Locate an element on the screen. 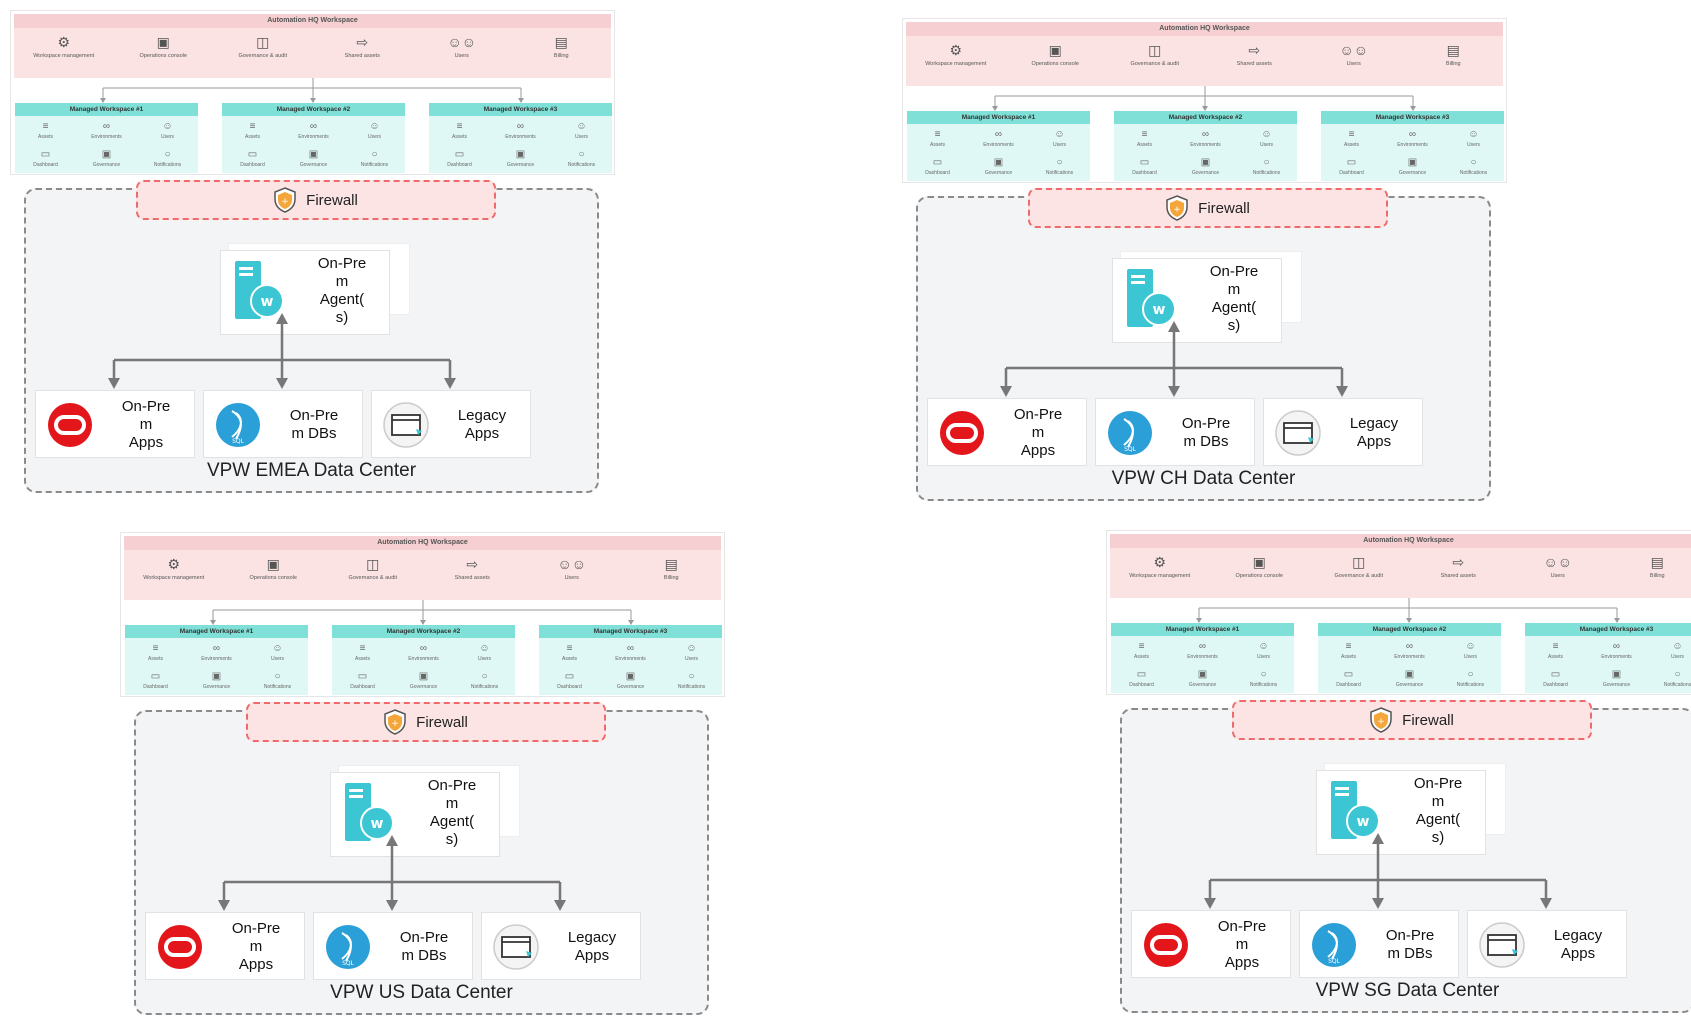  governance-audit-icon: ◫ is located at coordinates (1155, 50).